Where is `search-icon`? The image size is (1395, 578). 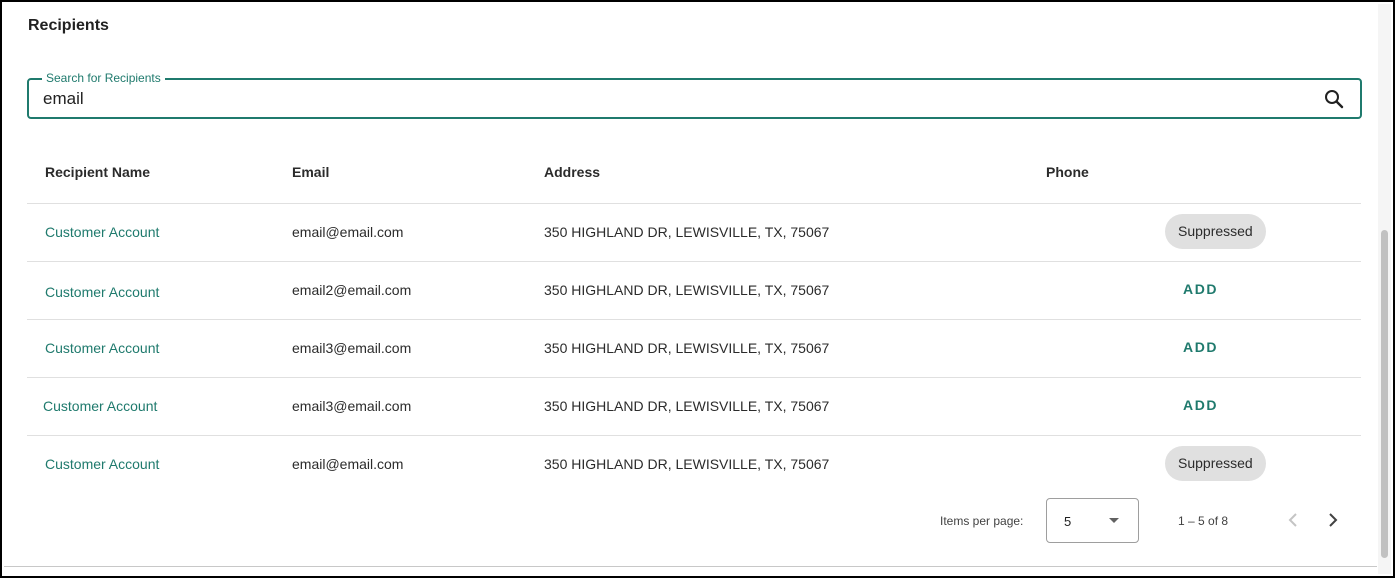
search-icon is located at coordinates (1334, 99).